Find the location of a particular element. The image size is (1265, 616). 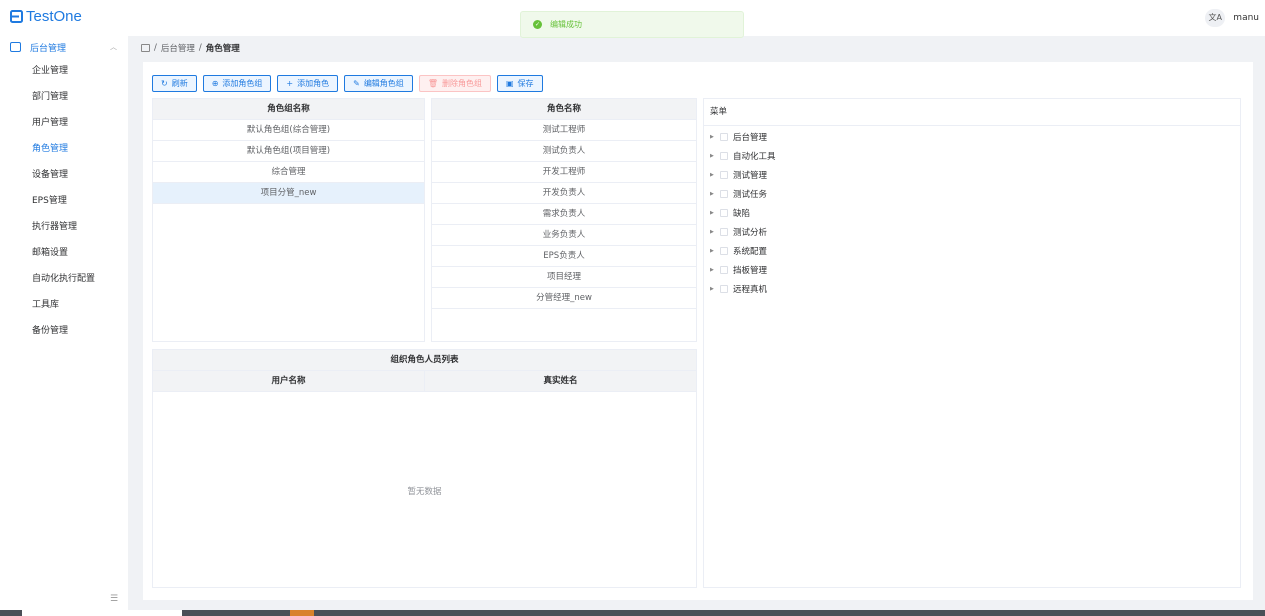

column-username: 用户名称 is located at coordinates (289, 381).